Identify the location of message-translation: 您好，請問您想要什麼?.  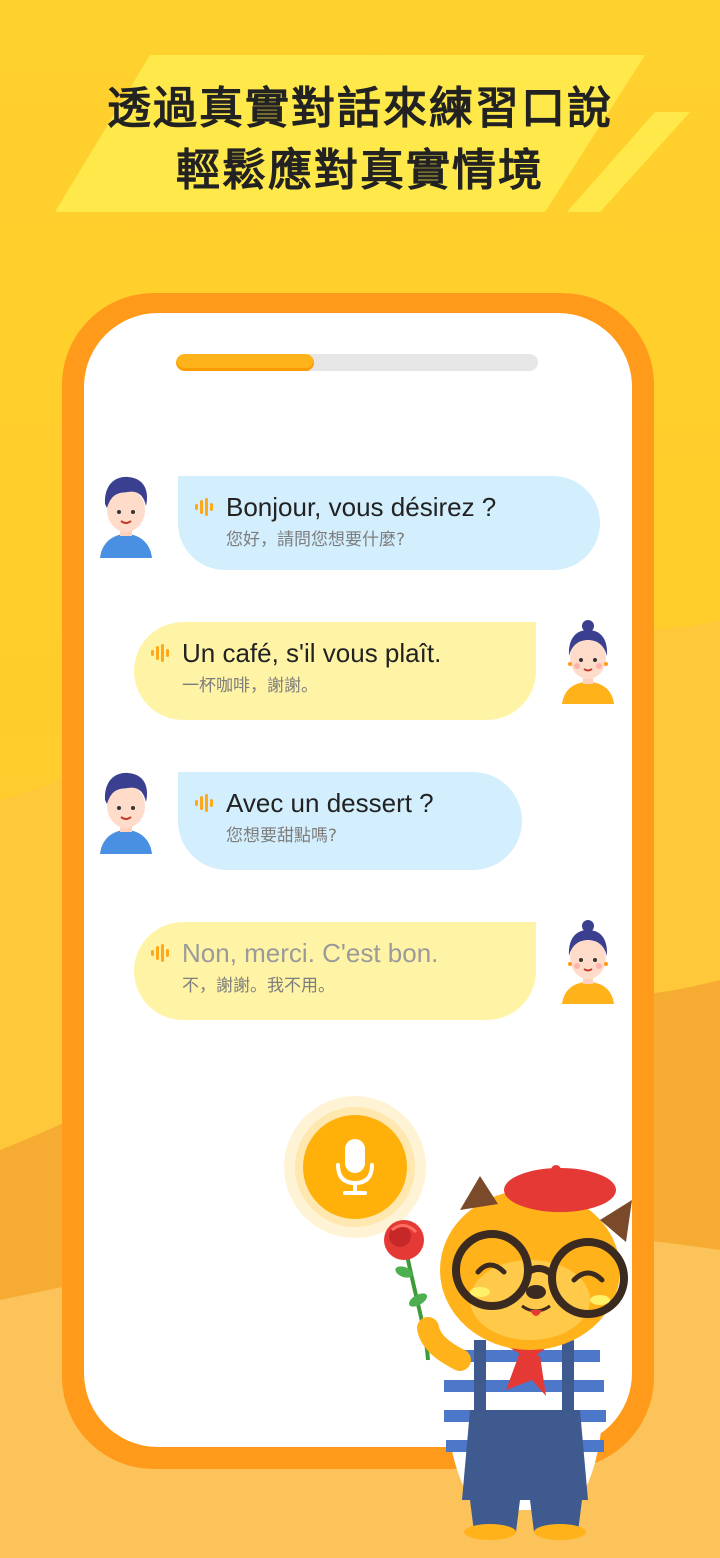
(316, 540).